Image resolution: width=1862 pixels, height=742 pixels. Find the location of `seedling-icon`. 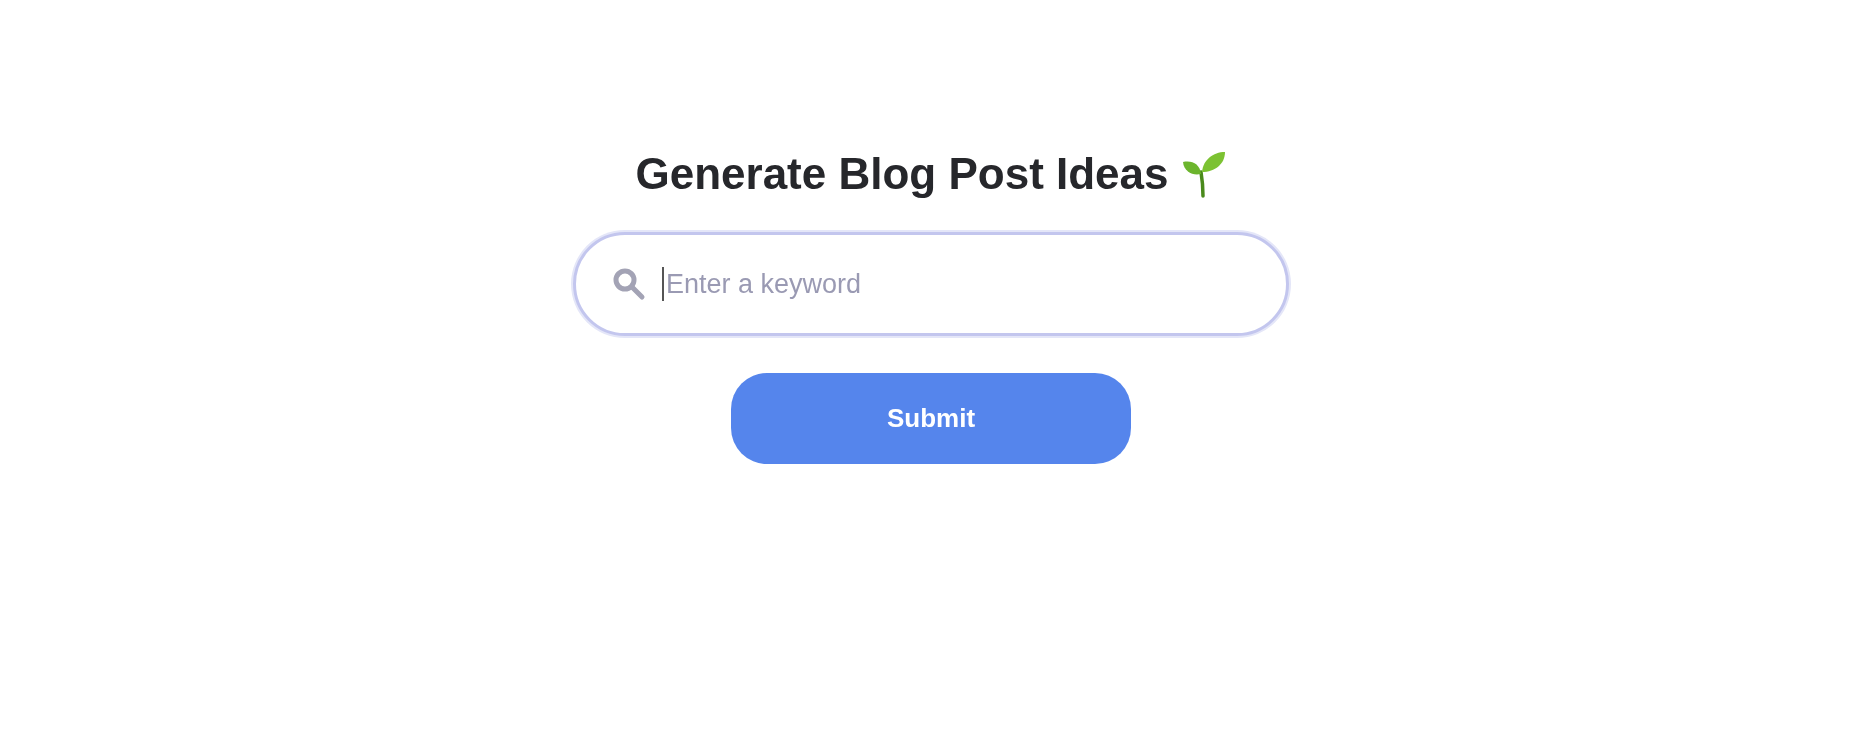

seedling-icon is located at coordinates (1203, 174).